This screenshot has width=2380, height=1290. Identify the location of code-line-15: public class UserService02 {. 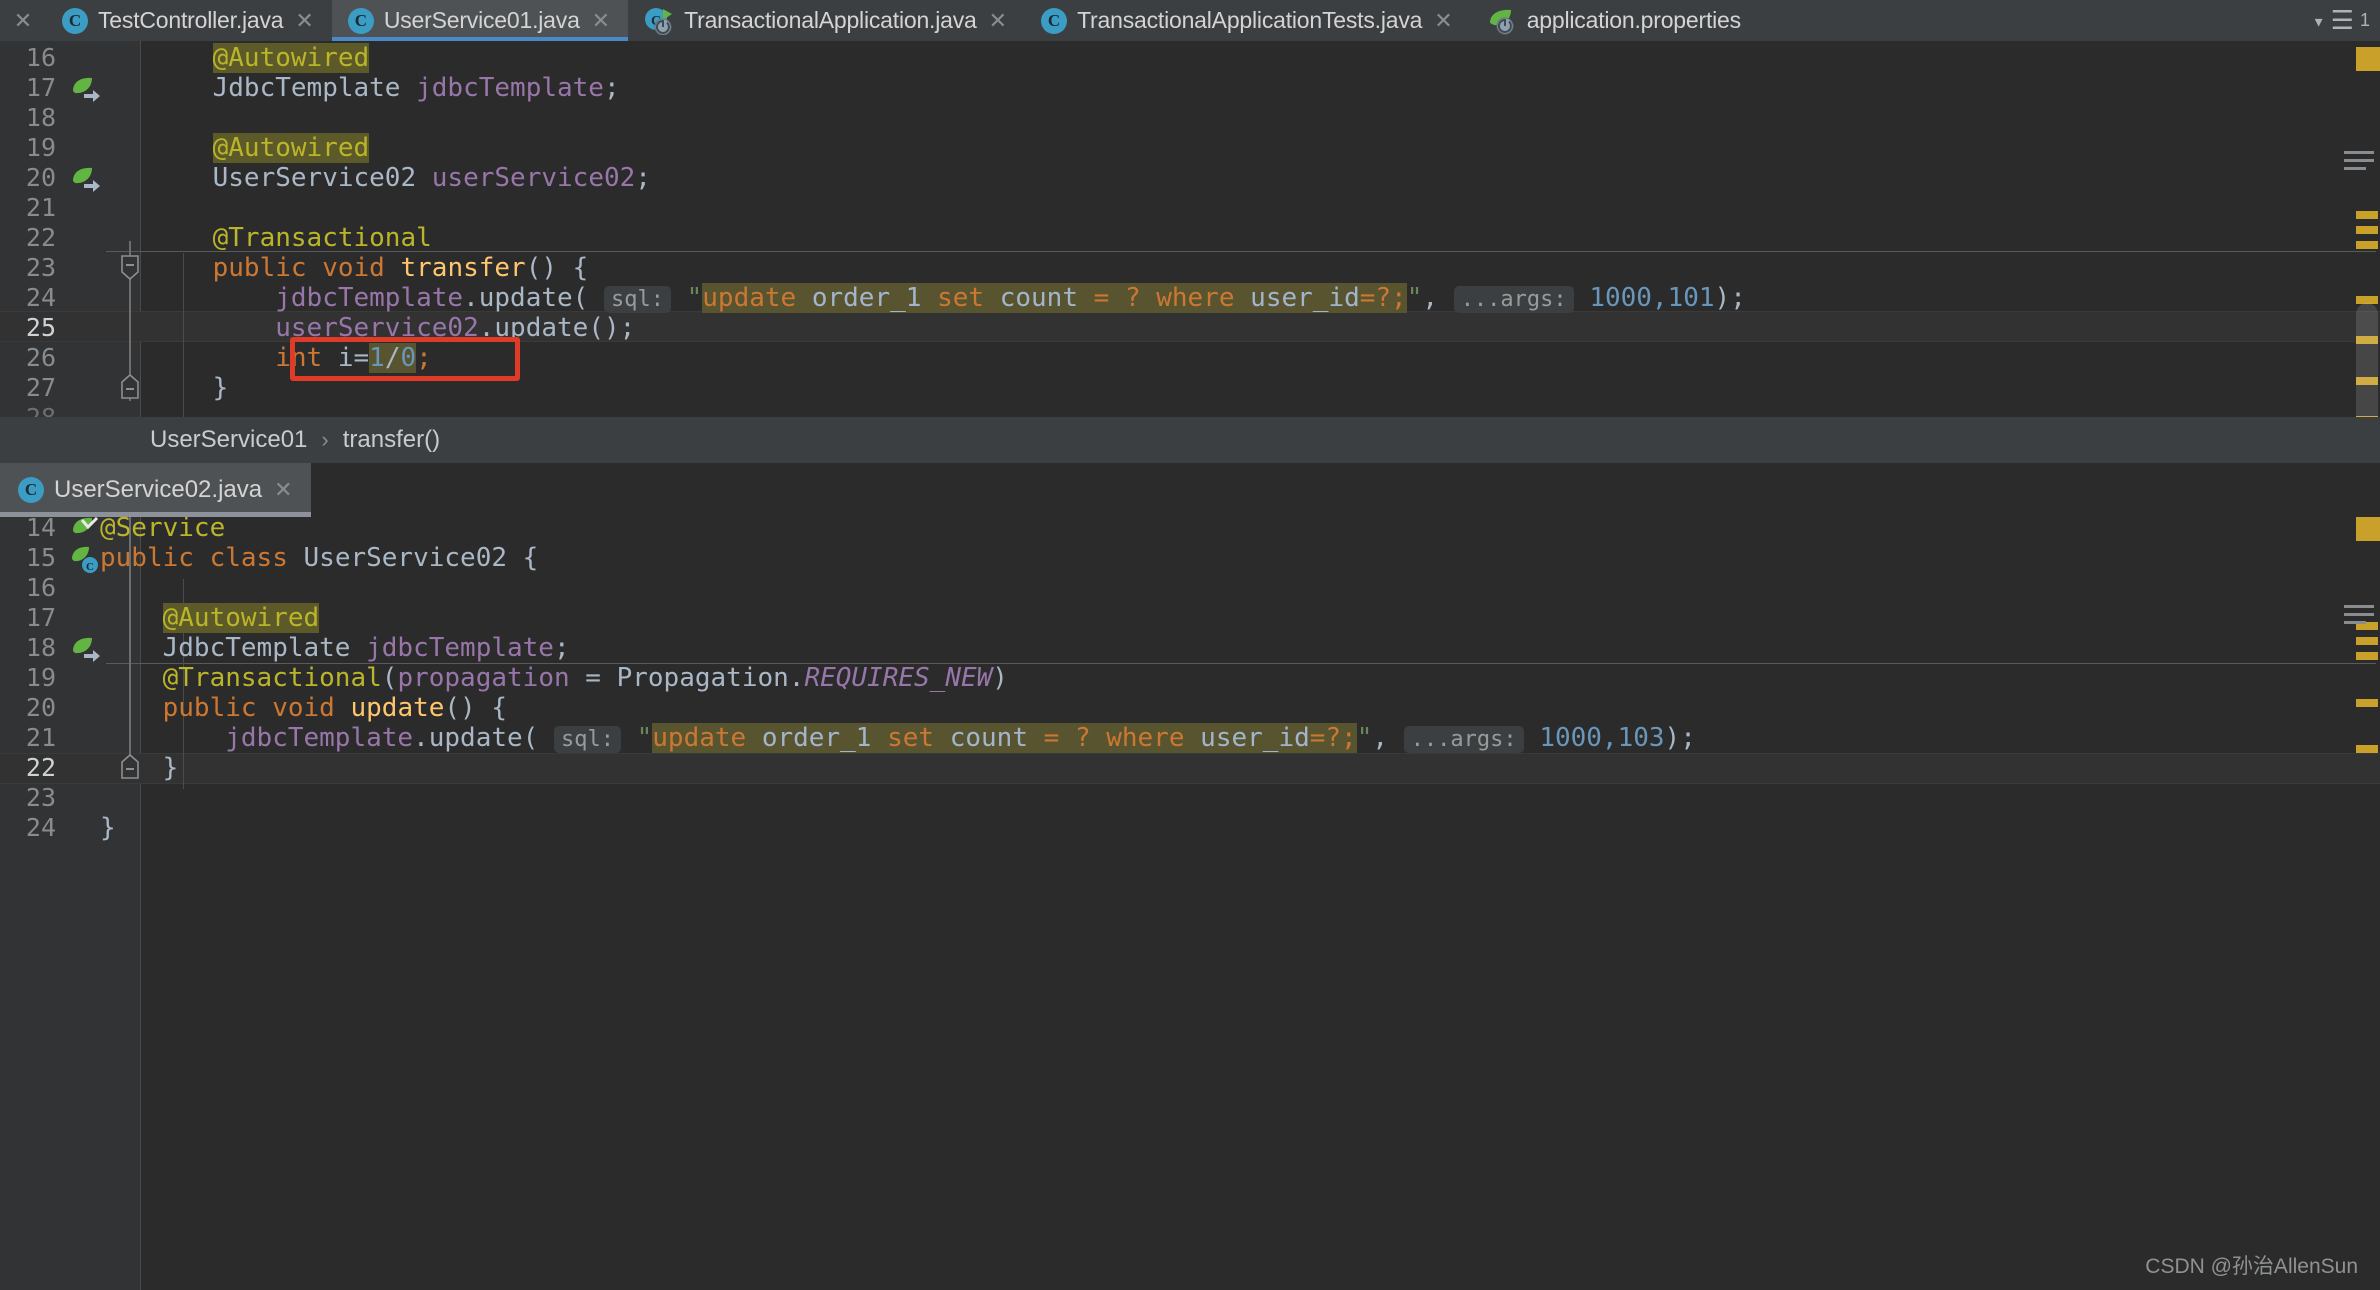
(319, 558).